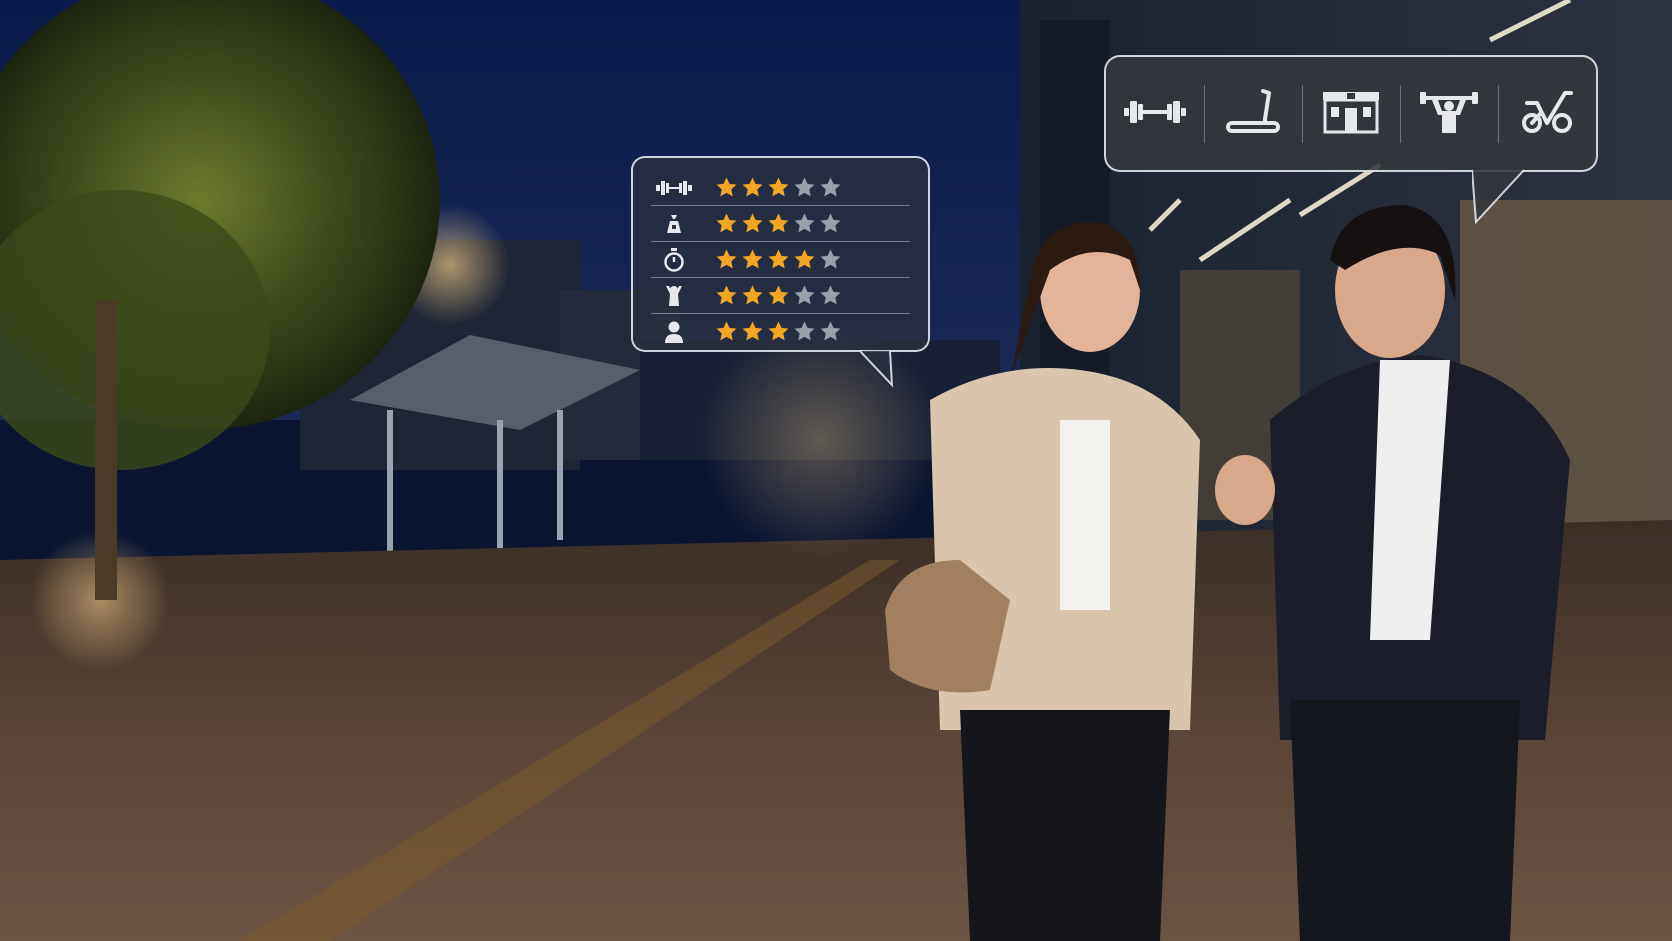 The height and width of the screenshot is (941, 1672). What do you see at coordinates (674, 296) in the screenshot?
I see `trainer-icon` at bounding box center [674, 296].